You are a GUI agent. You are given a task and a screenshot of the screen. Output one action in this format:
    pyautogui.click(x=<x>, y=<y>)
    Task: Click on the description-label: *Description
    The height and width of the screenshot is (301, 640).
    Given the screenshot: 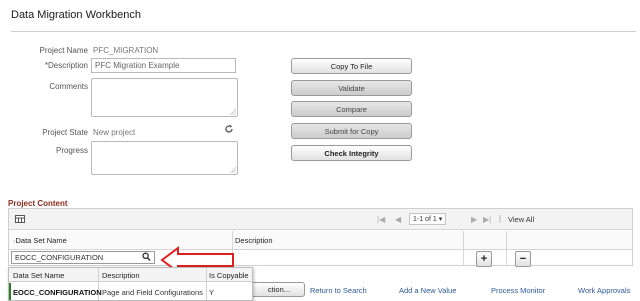 What is the action you would take?
    pyautogui.click(x=66, y=65)
    